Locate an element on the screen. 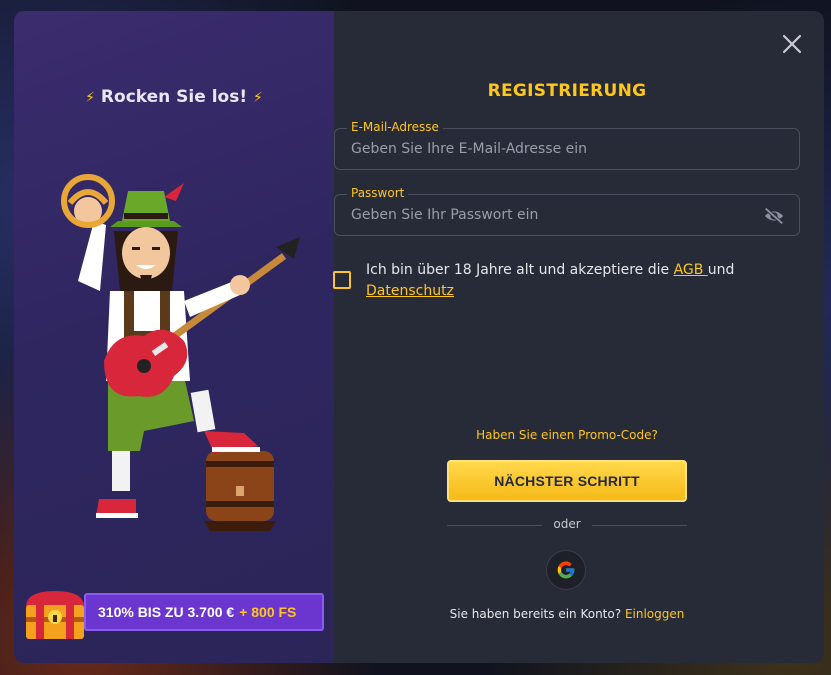 The width and height of the screenshot is (831, 675). google-icon is located at coordinates (566, 570).